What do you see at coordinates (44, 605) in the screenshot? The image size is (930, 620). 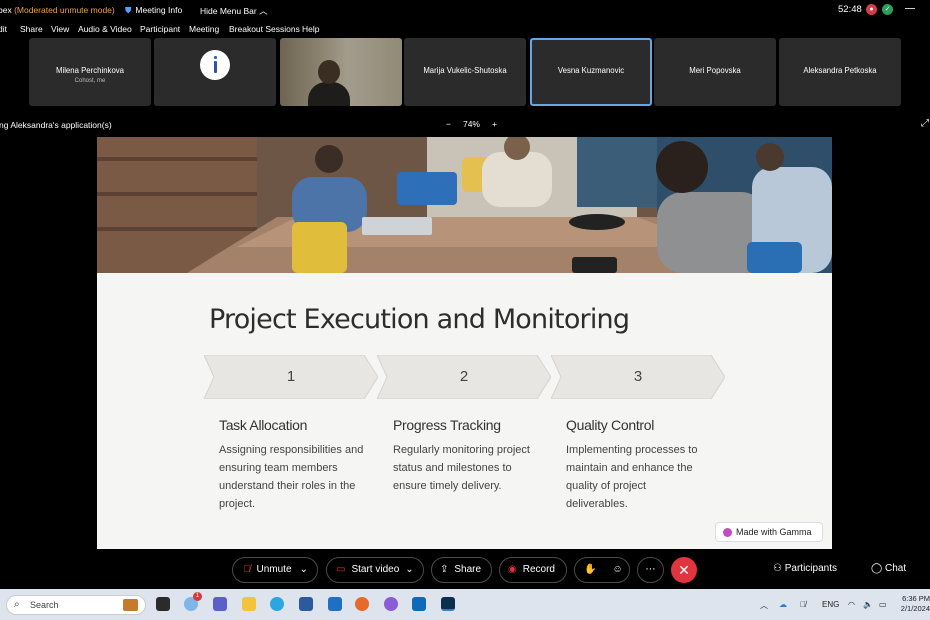 I see `search-placeholder: Search` at bounding box center [44, 605].